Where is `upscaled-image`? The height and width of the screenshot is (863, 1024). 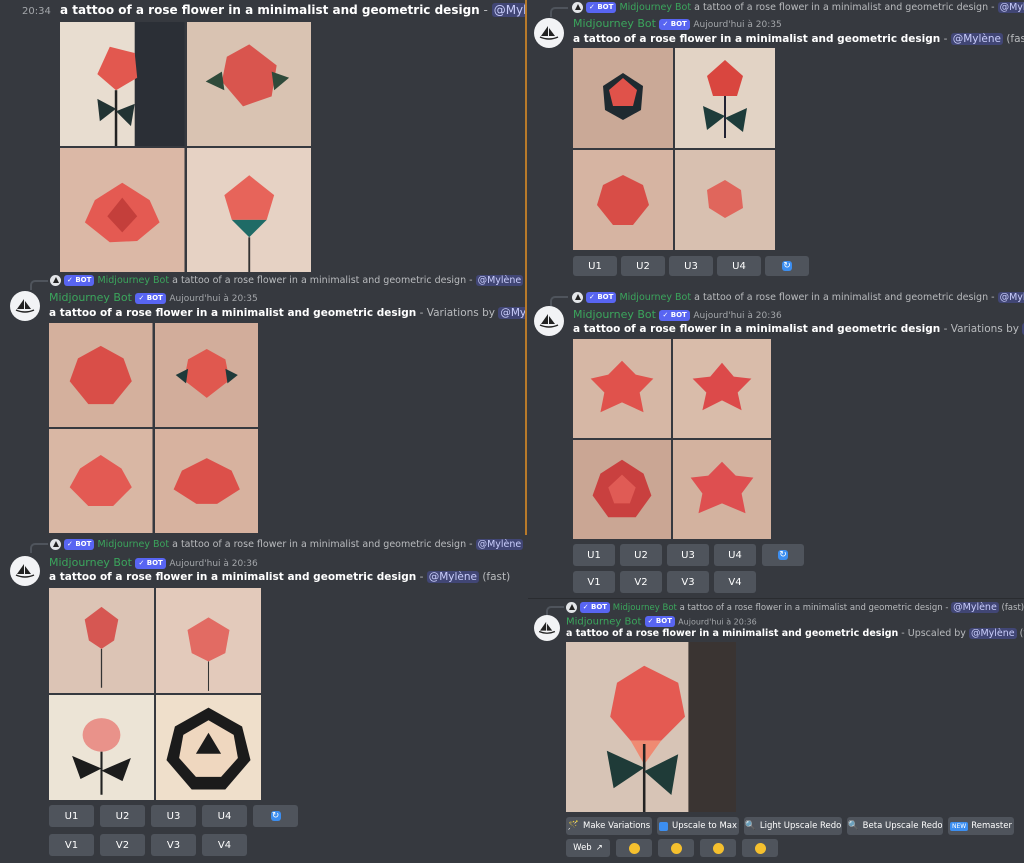
upscaled-image is located at coordinates (651, 727).